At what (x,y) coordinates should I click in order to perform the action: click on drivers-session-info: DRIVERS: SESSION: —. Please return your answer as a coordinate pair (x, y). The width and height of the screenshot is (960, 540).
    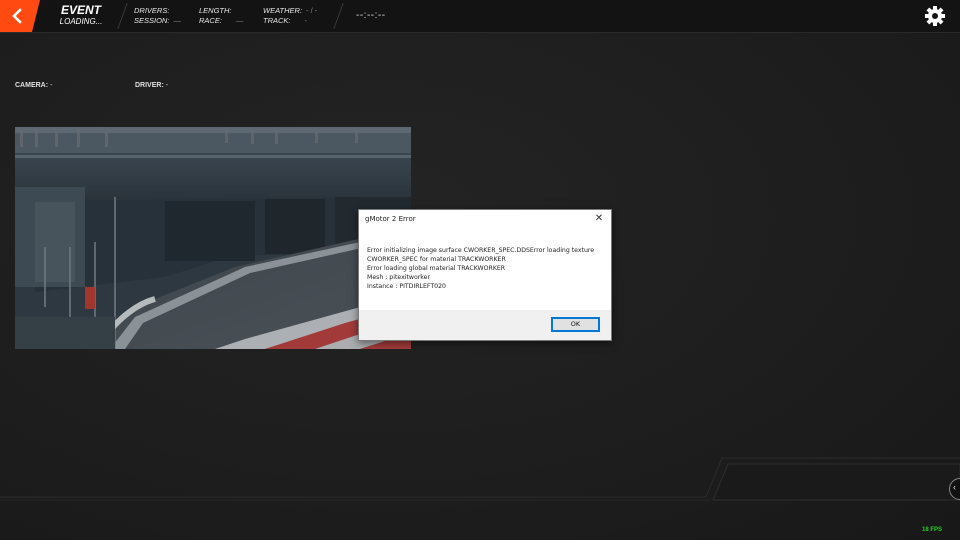
    Looking at the image, I should click on (157, 16).